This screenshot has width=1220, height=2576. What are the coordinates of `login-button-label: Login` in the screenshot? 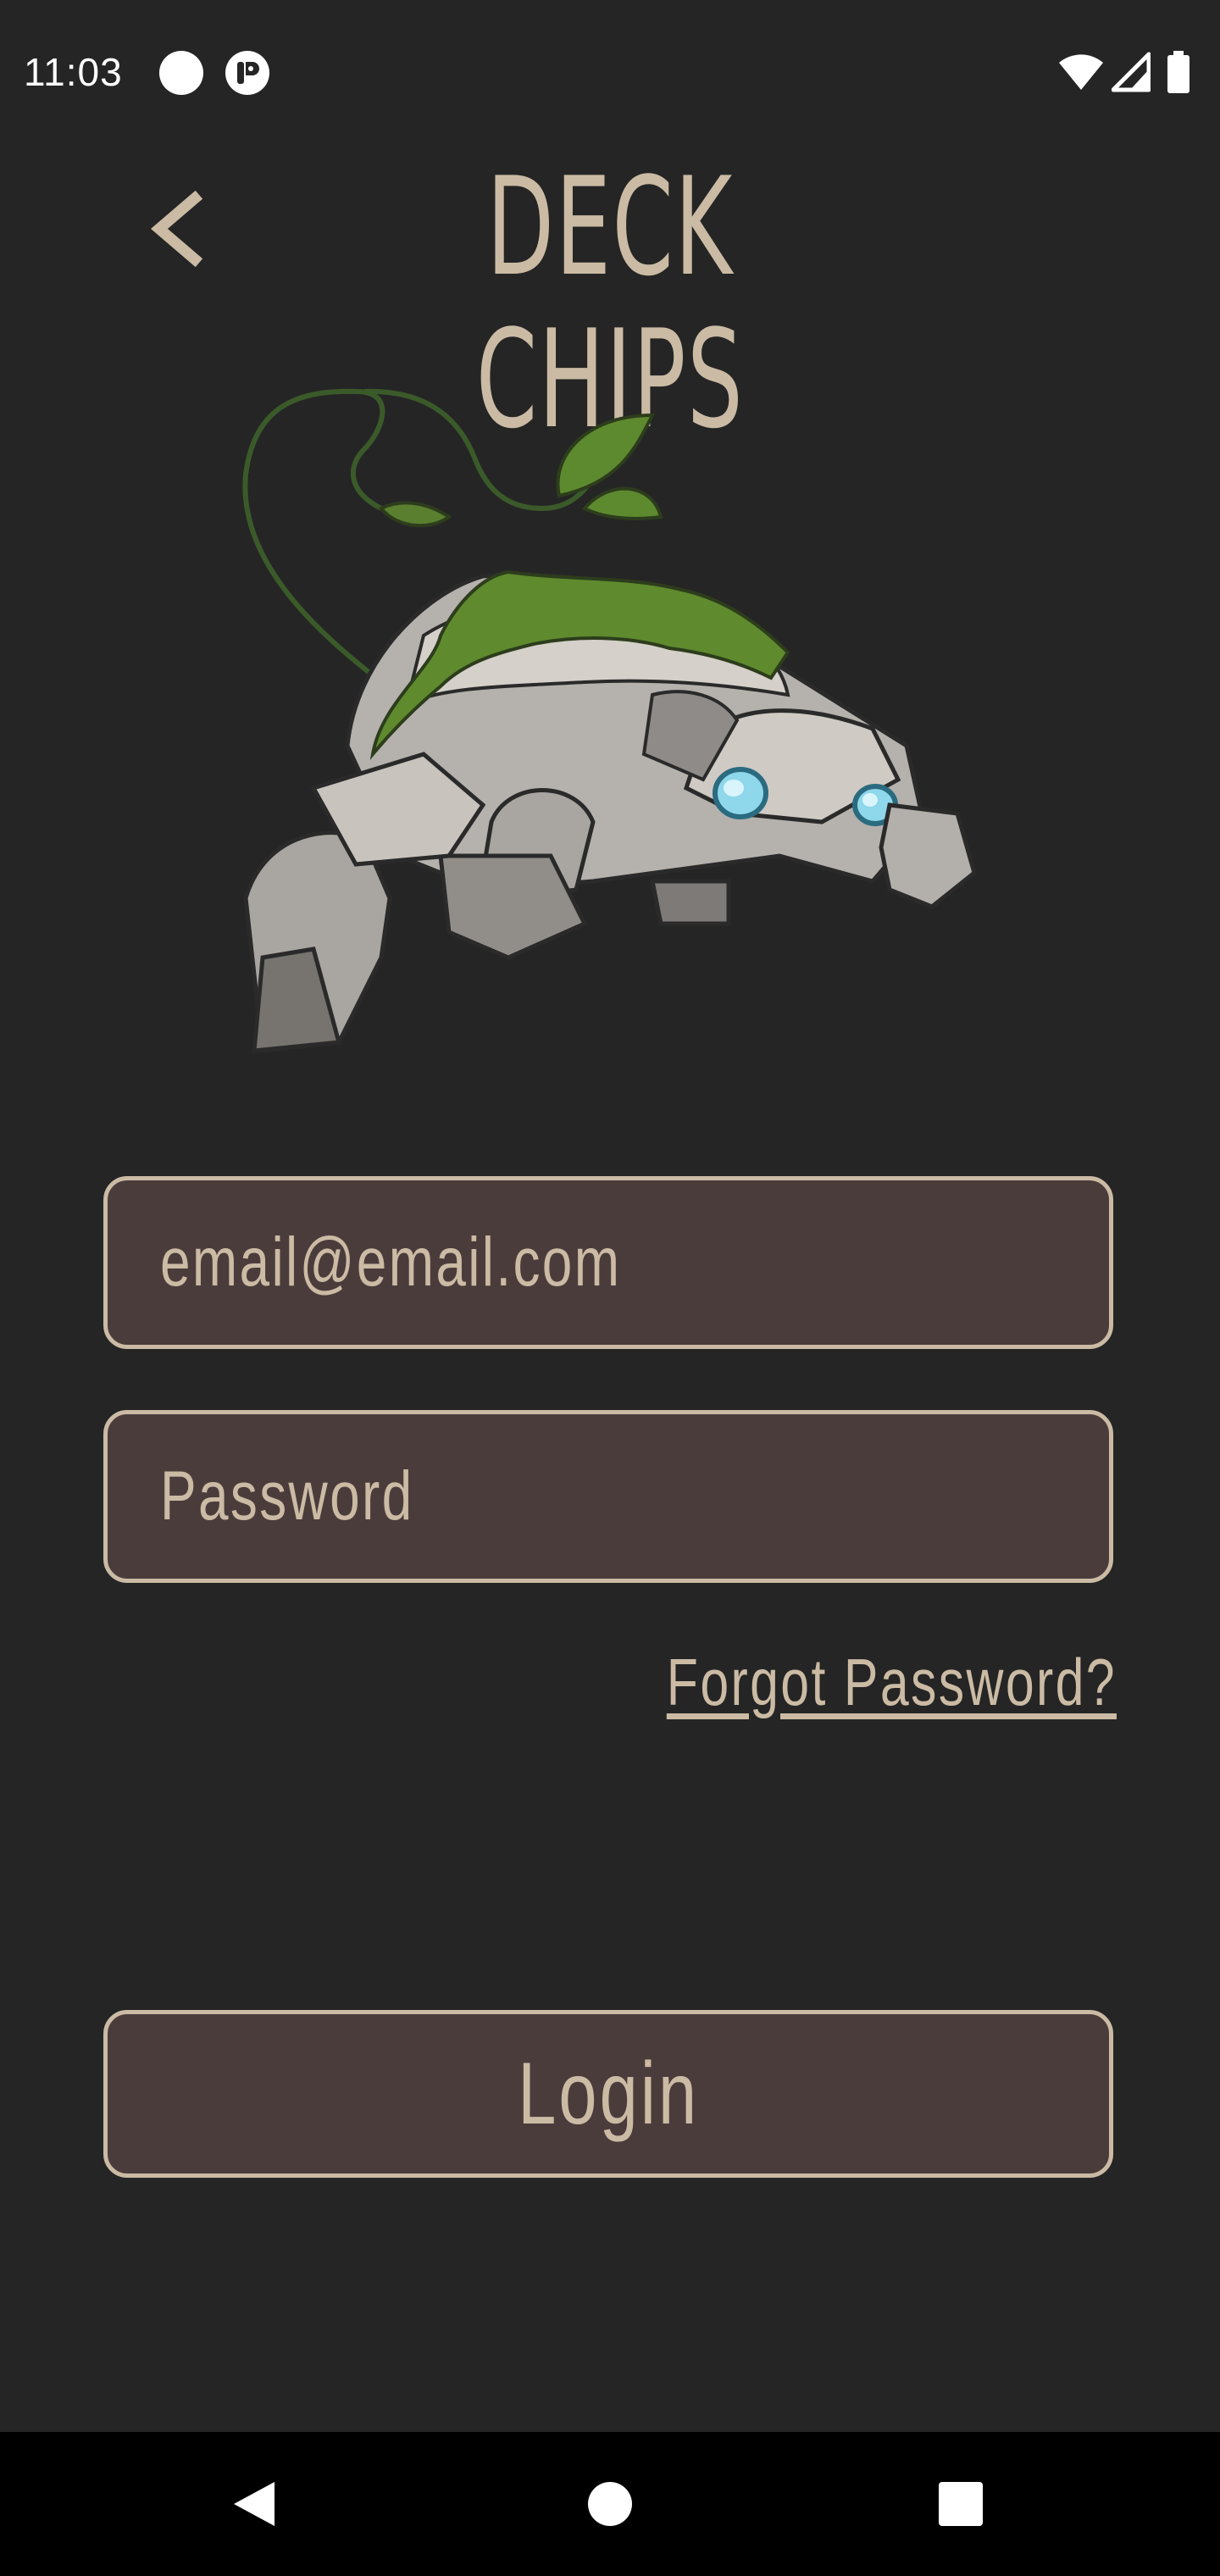 It's located at (608, 2093).